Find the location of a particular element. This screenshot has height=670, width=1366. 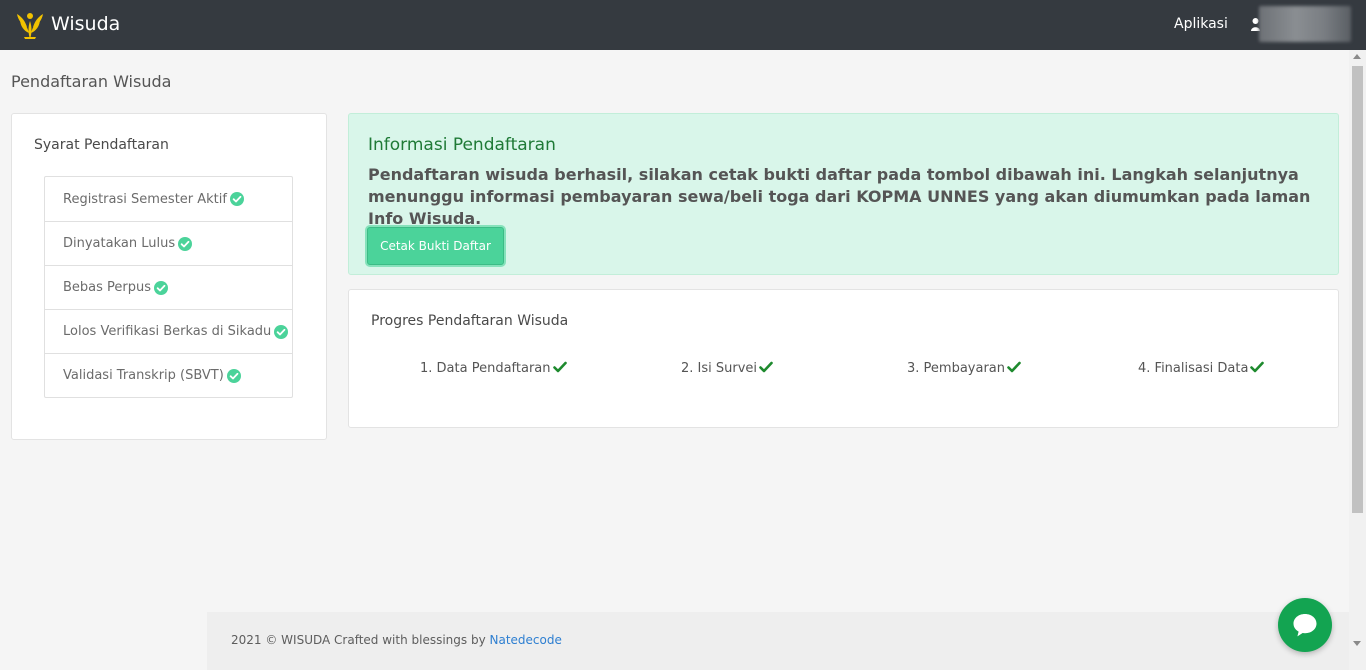

scroll-down-arrow-icon is located at coordinates (1357, 643).